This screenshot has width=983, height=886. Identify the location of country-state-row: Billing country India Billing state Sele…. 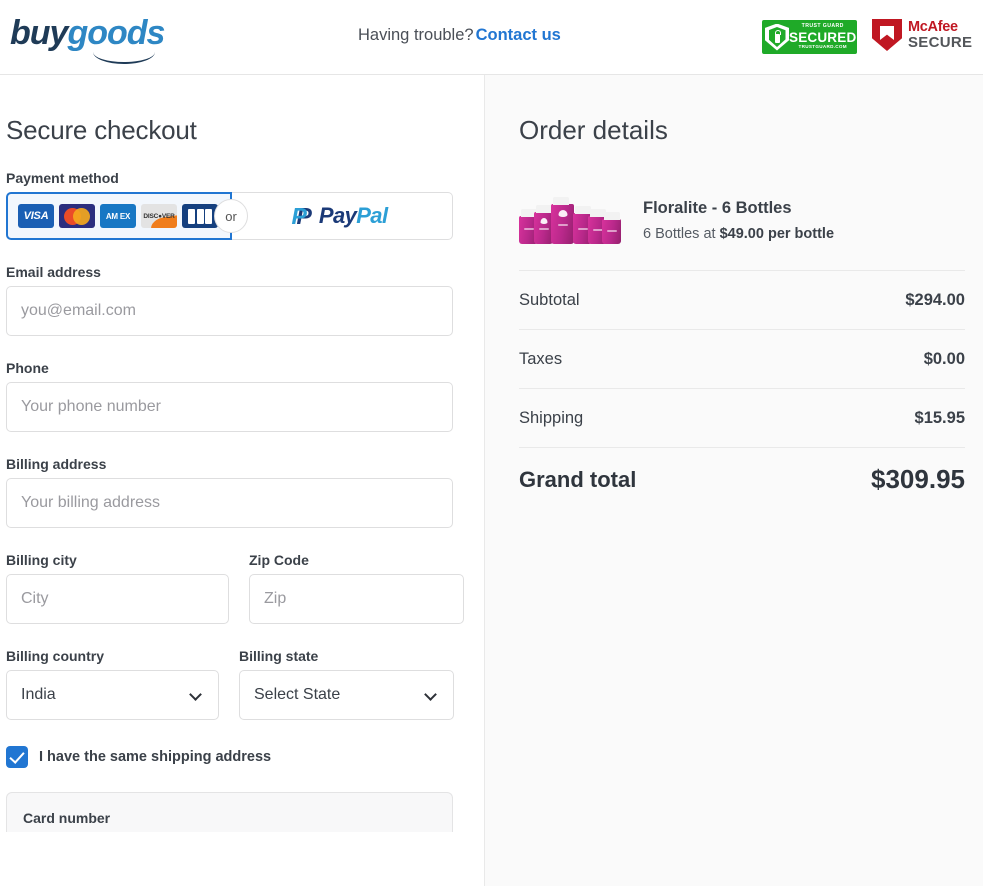
(242, 684).